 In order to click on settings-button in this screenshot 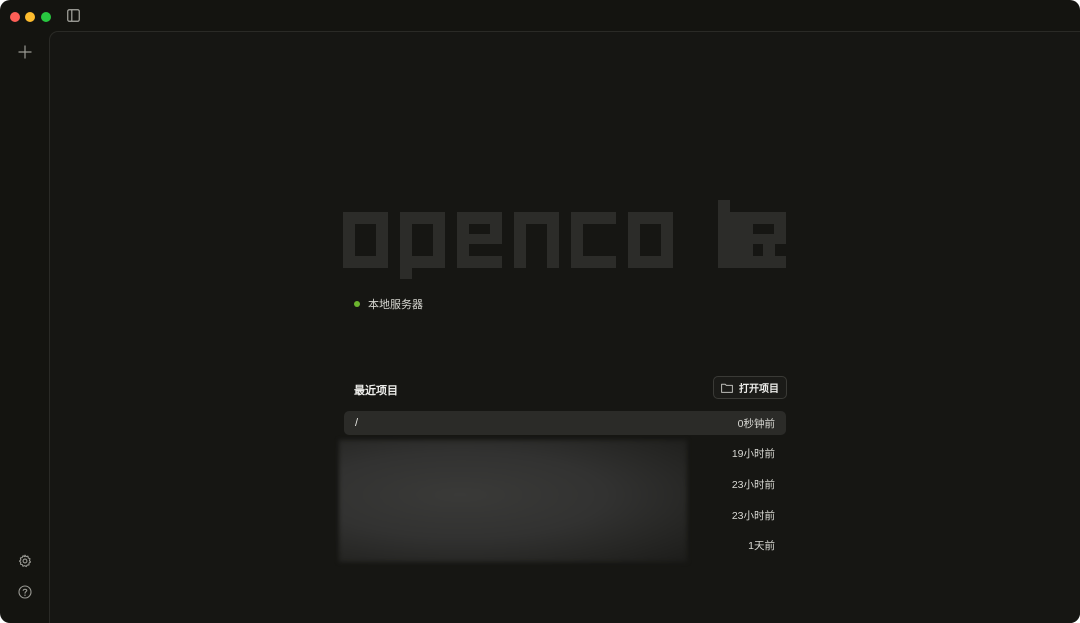, I will do `click(25, 561)`.